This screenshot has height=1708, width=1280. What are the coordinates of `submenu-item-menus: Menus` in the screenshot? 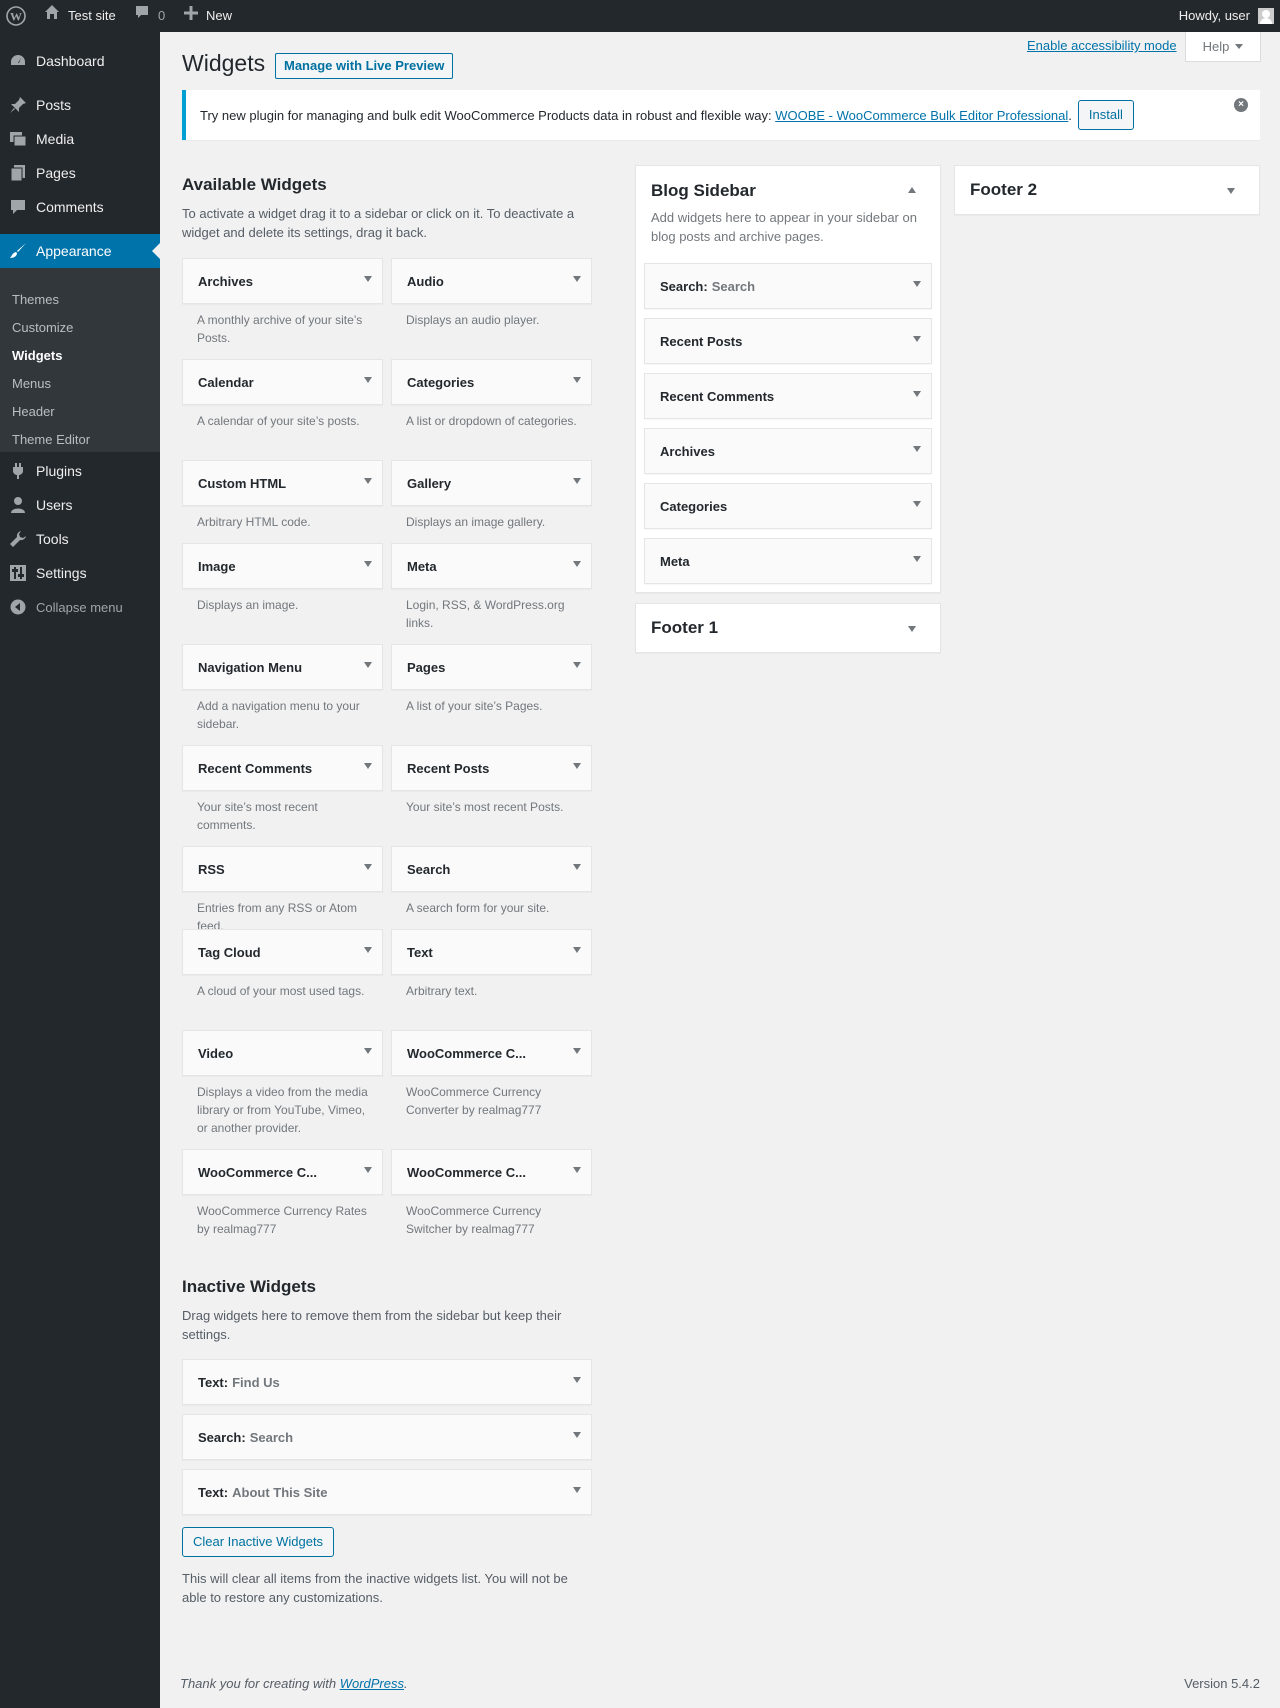 It's located at (31, 384).